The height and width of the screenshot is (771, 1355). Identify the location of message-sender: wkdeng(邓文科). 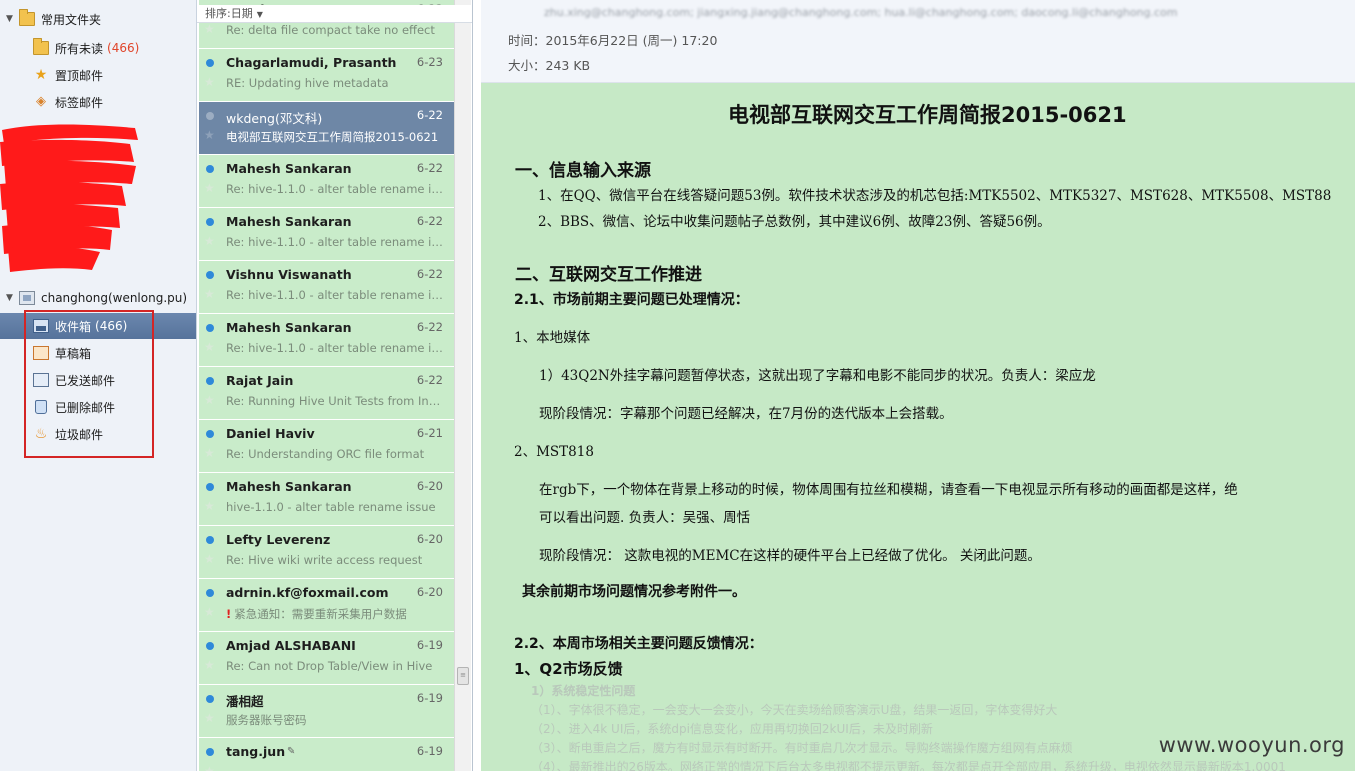
(274, 118).